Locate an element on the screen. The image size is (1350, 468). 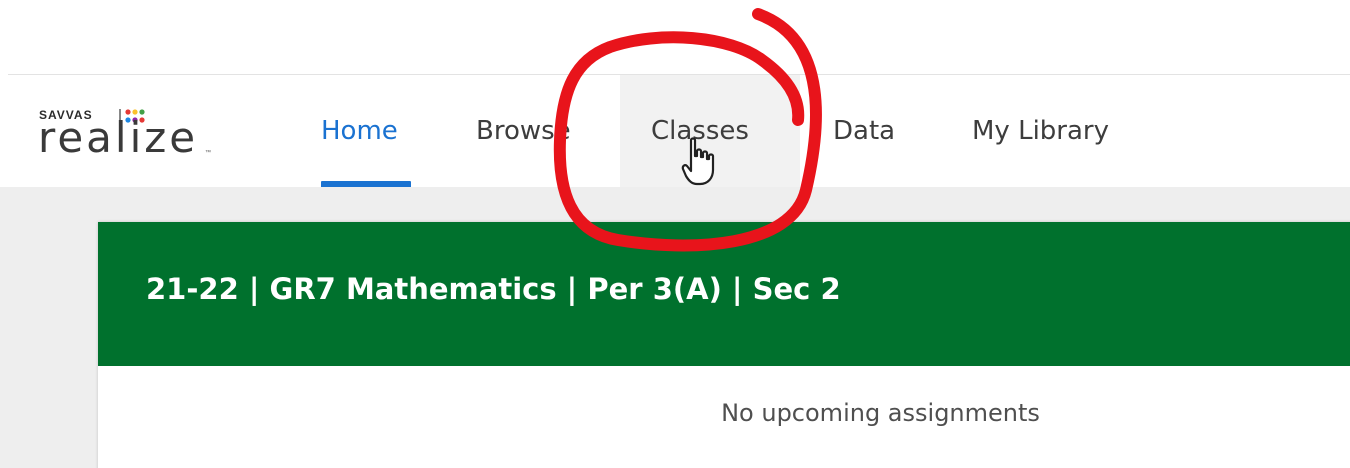
nav-tab-home: Home is located at coordinates (359, 131).